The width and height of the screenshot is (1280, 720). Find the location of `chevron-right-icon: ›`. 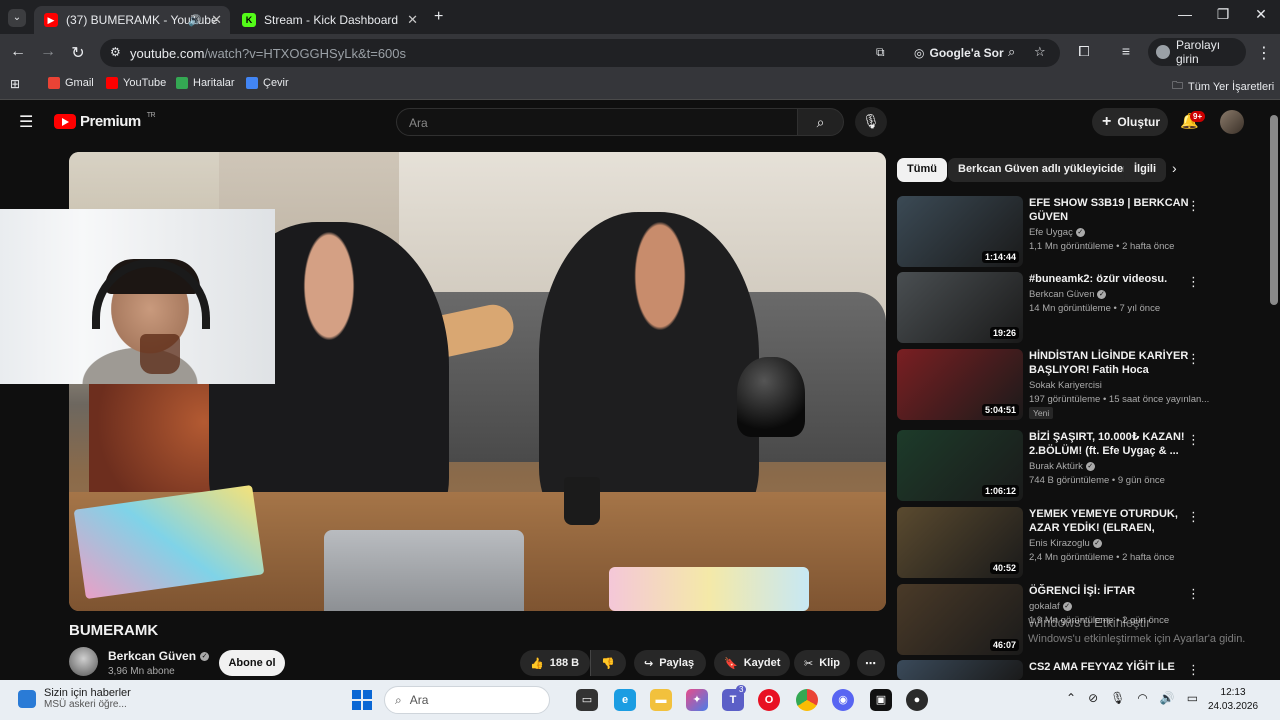

chevron-right-icon: › is located at coordinates (1174, 168).